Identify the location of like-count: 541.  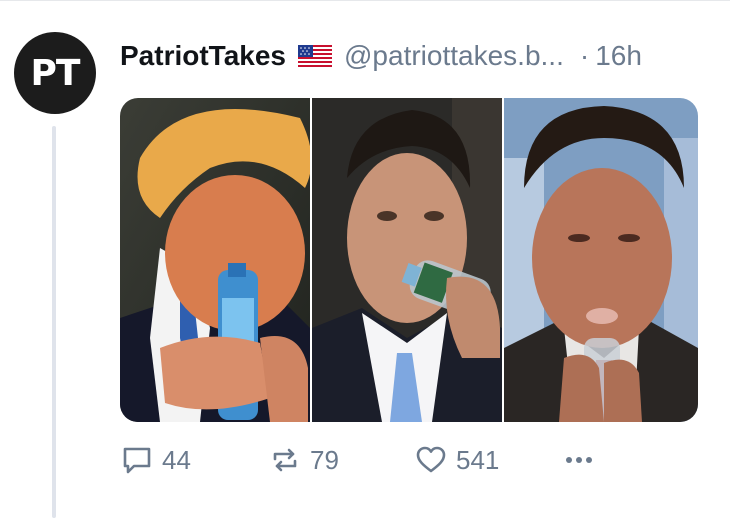
(478, 459).